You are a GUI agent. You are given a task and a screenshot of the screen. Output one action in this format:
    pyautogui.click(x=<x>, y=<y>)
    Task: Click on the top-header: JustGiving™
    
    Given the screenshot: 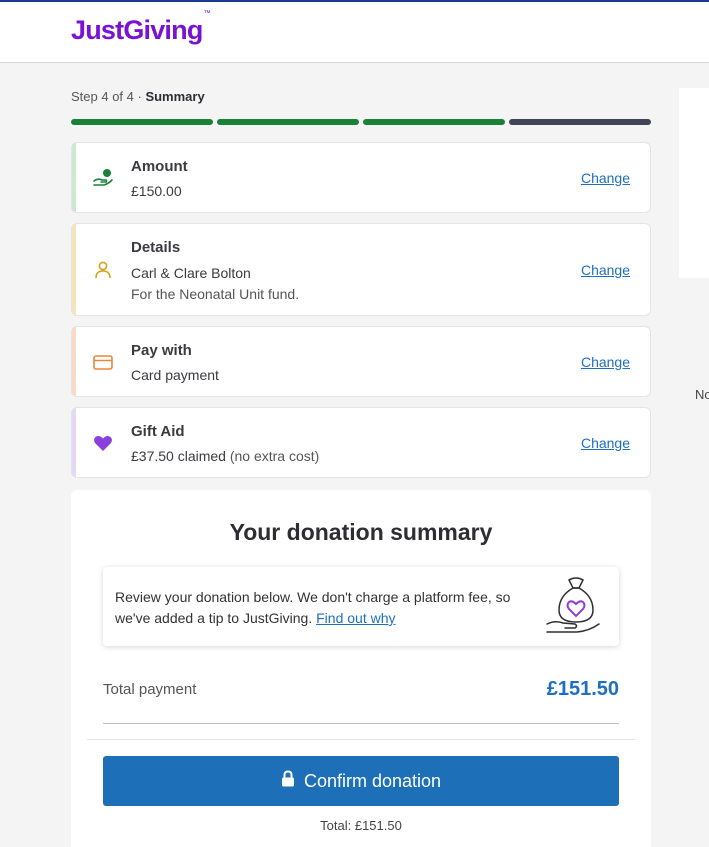 What is the action you would take?
    pyautogui.click(x=354, y=31)
    